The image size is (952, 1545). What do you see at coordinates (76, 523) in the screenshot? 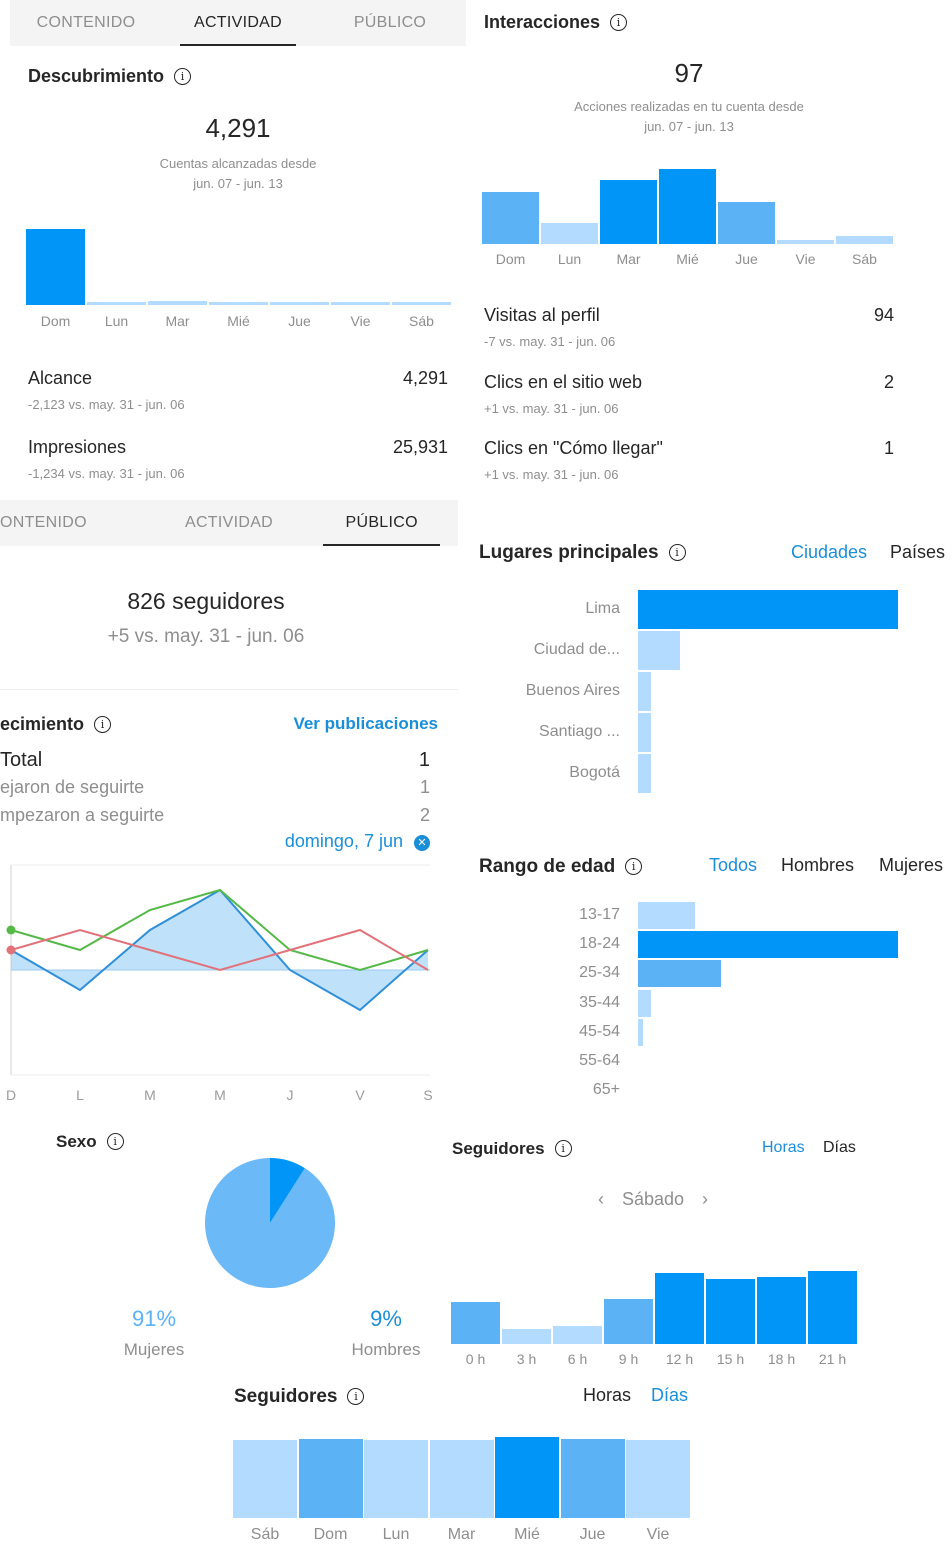
I see `tab-contenido: ONTENIDO` at bounding box center [76, 523].